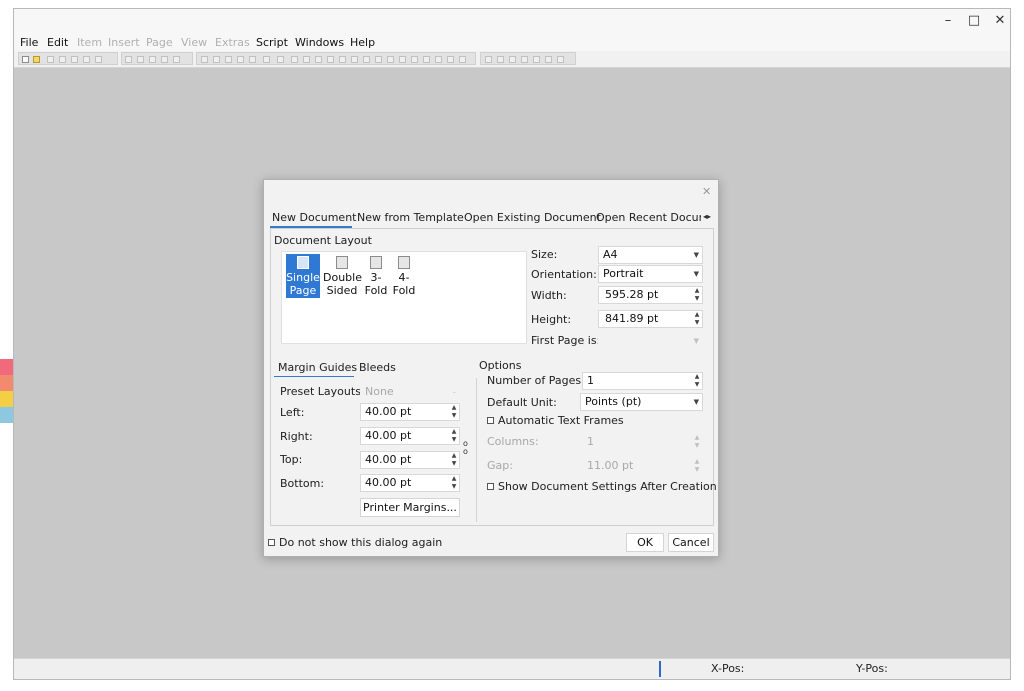 Image resolution: width=1024 pixels, height=691 pixels. Describe the element at coordinates (216, 59) in the screenshot. I see `text-frame-icon` at that location.